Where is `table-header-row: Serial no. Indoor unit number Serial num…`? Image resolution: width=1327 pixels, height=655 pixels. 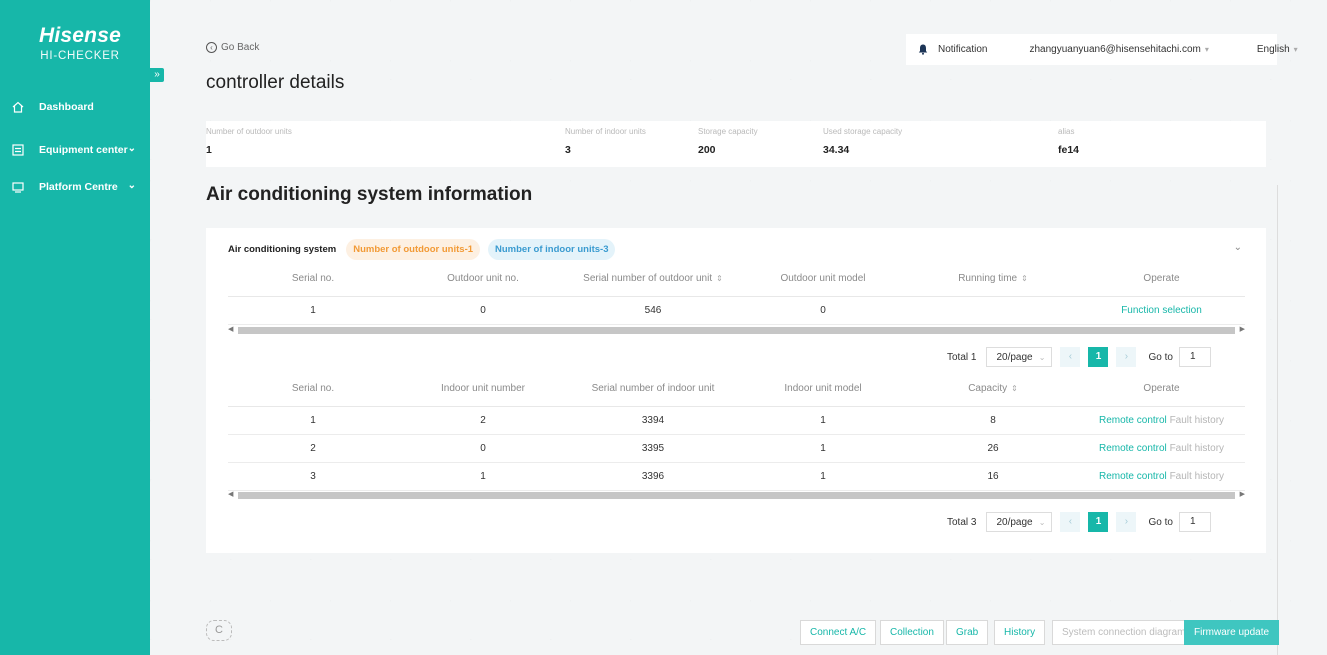 table-header-row: Serial no. Indoor unit number Serial num… is located at coordinates (736, 389).